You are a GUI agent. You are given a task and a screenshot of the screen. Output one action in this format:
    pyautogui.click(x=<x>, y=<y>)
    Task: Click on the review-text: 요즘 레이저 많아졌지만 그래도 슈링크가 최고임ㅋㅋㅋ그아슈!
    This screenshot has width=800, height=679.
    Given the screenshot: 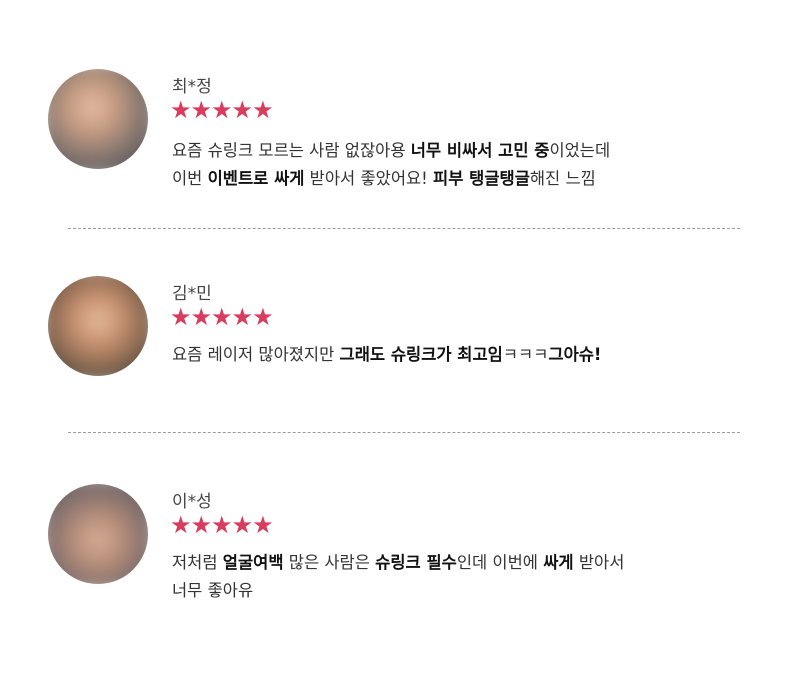 What is the action you would take?
    pyautogui.click(x=386, y=355)
    